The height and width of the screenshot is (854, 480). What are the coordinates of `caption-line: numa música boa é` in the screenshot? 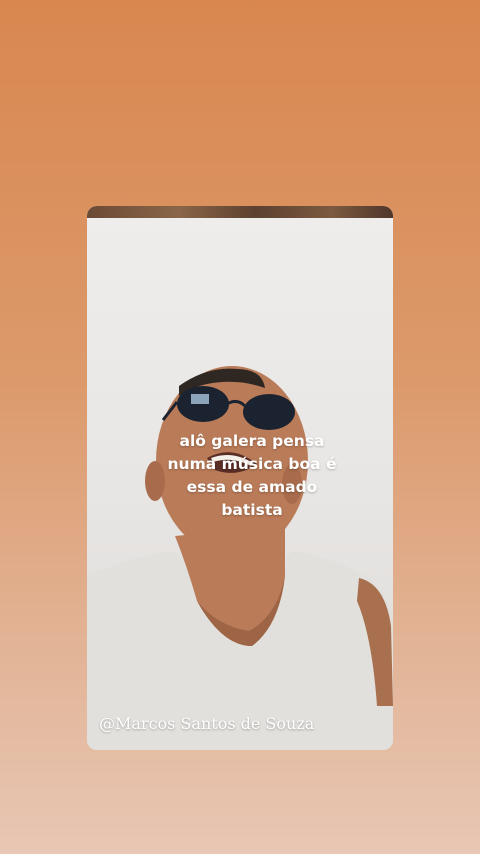 It's located at (252, 464).